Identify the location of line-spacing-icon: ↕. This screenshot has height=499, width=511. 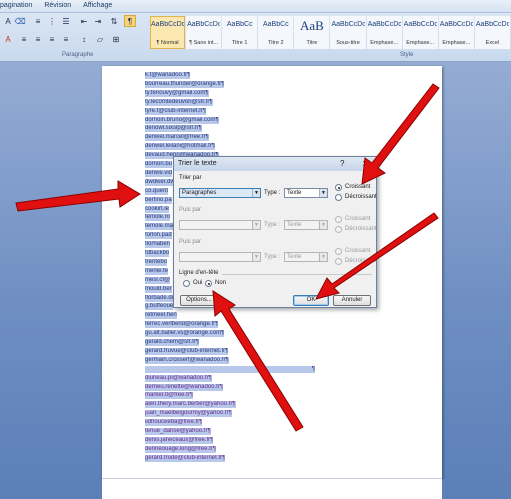
(84, 40).